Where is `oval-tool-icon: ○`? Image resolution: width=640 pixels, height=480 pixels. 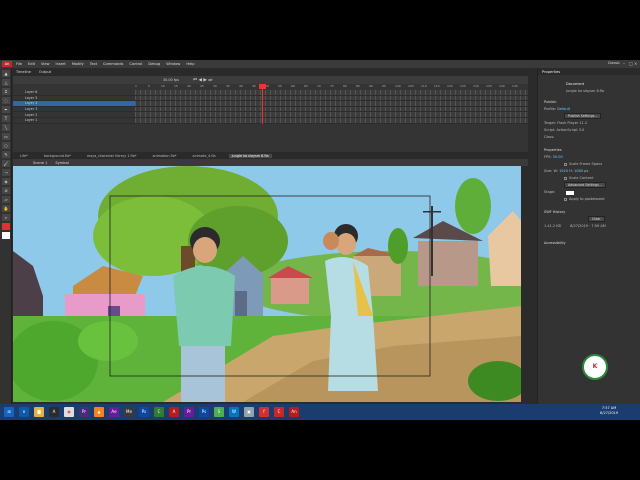 oval-tool-icon: ○ is located at coordinates (6, 145).